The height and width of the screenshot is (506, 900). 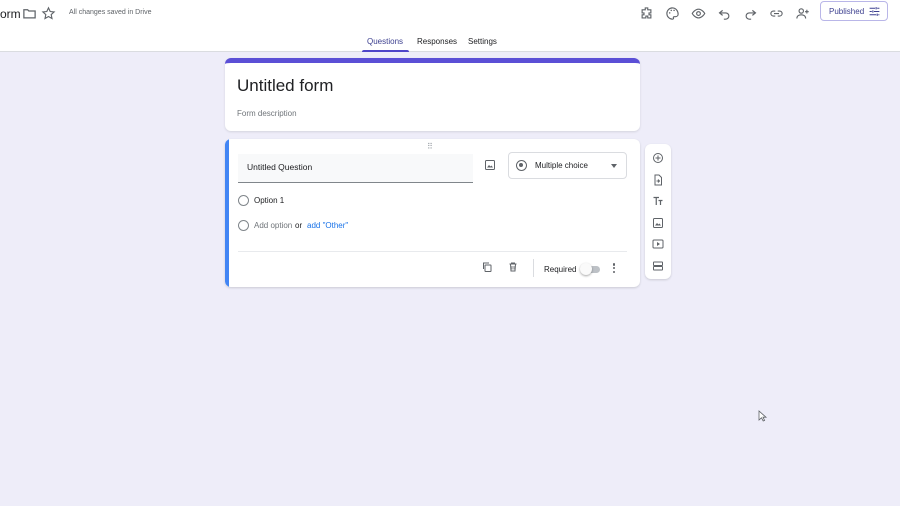 What do you see at coordinates (385, 41) in the screenshot?
I see `tab-questions: Questions` at bounding box center [385, 41].